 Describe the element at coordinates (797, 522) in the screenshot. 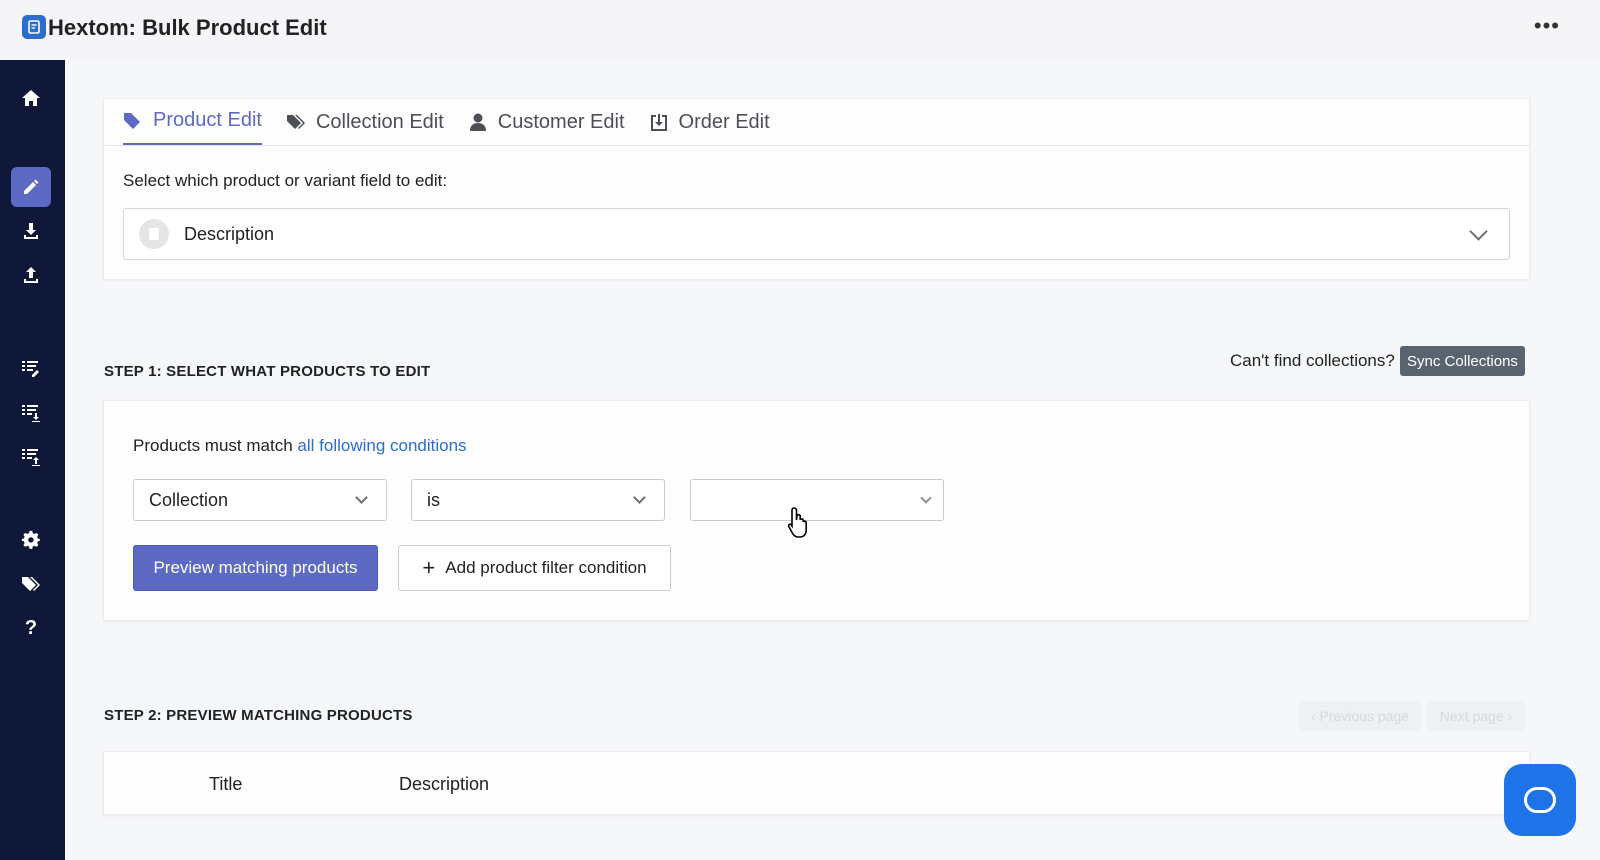

I see `hand-cursor-icon` at that location.